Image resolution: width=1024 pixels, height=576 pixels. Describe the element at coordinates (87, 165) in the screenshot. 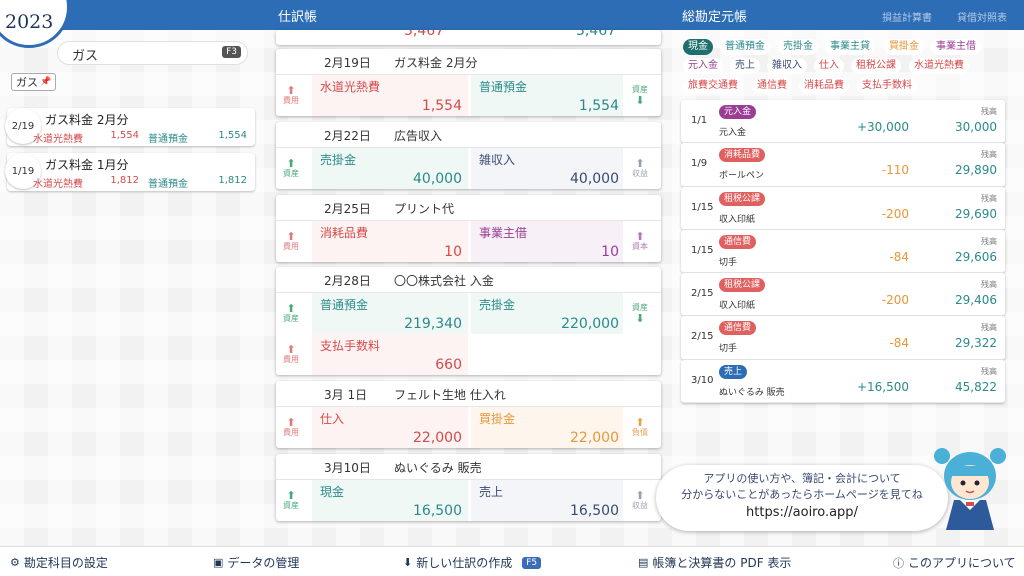

I see `result-title: ガス料金 1月分` at that location.